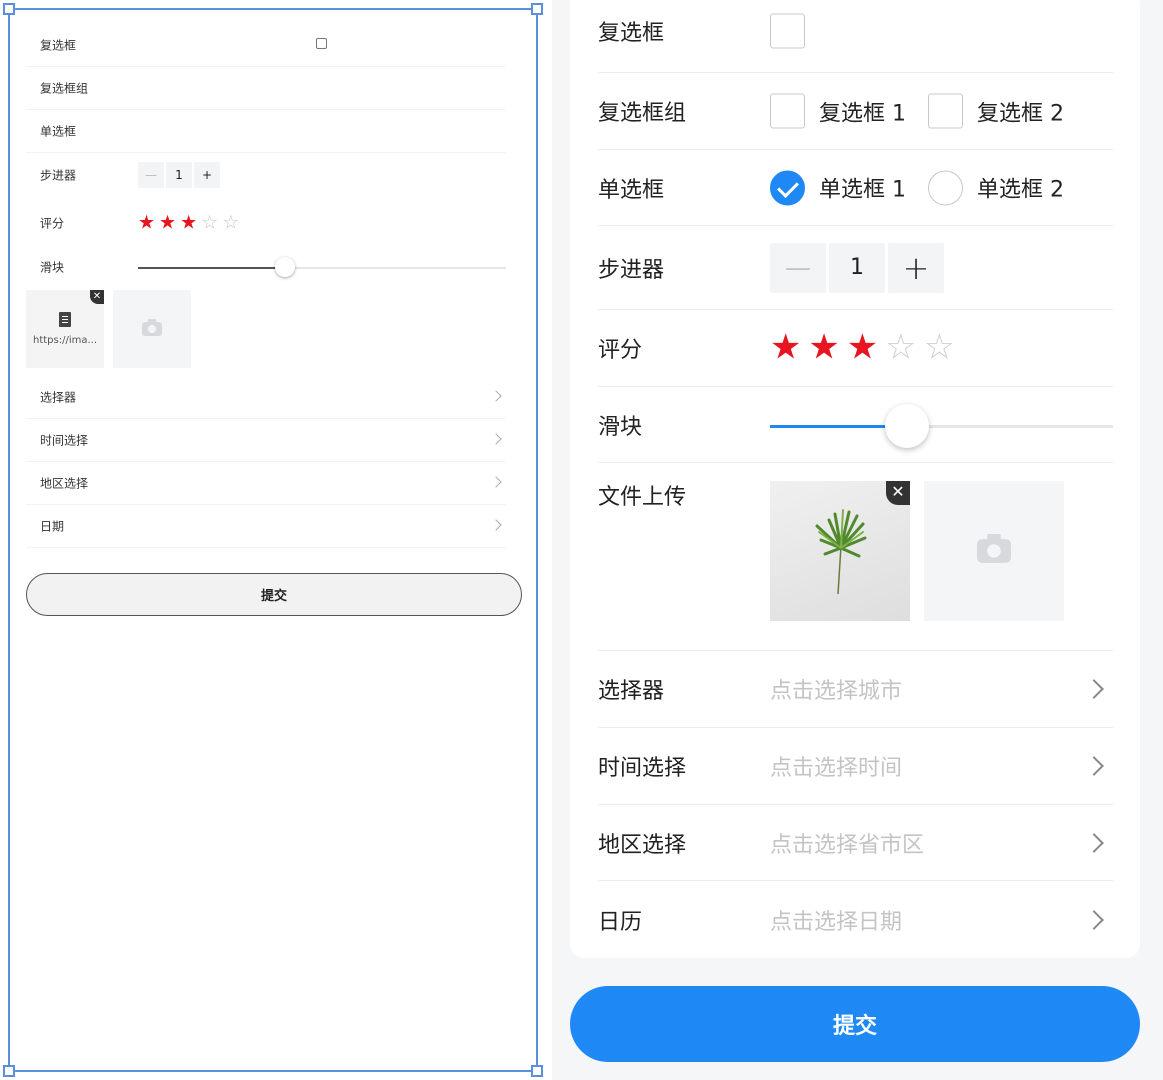 This screenshot has height=1080, width=1163. Describe the element at coordinates (266, 131) in the screenshot. I see `preview-row-radio: 单选框` at that location.